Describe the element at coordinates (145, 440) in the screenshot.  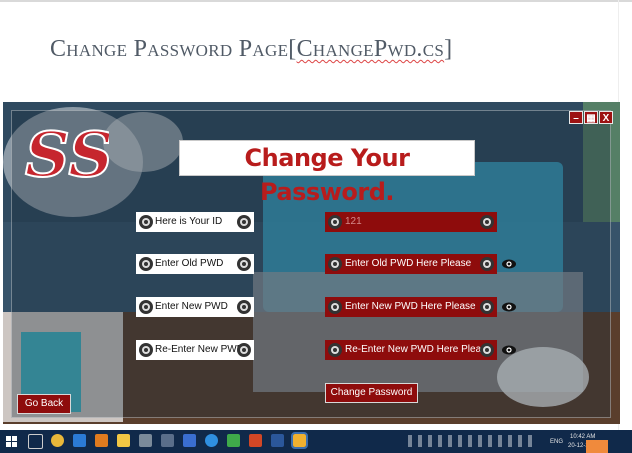
I see `tools-icon` at that location.